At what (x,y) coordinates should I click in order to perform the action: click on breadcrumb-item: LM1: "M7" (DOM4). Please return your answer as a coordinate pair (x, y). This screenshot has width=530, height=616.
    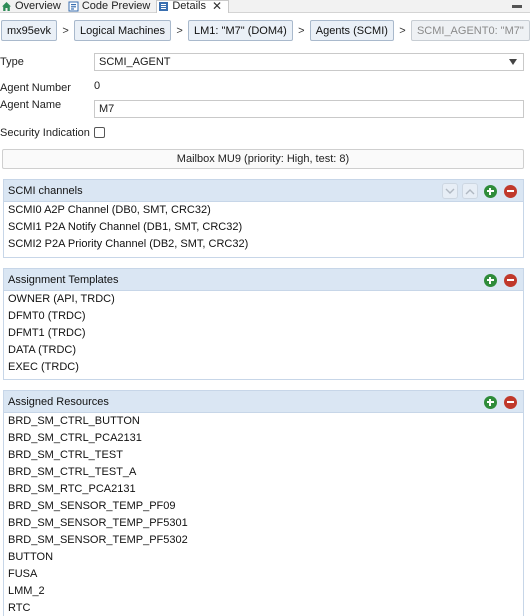
    Looking at the image, I should click on (240, 30).